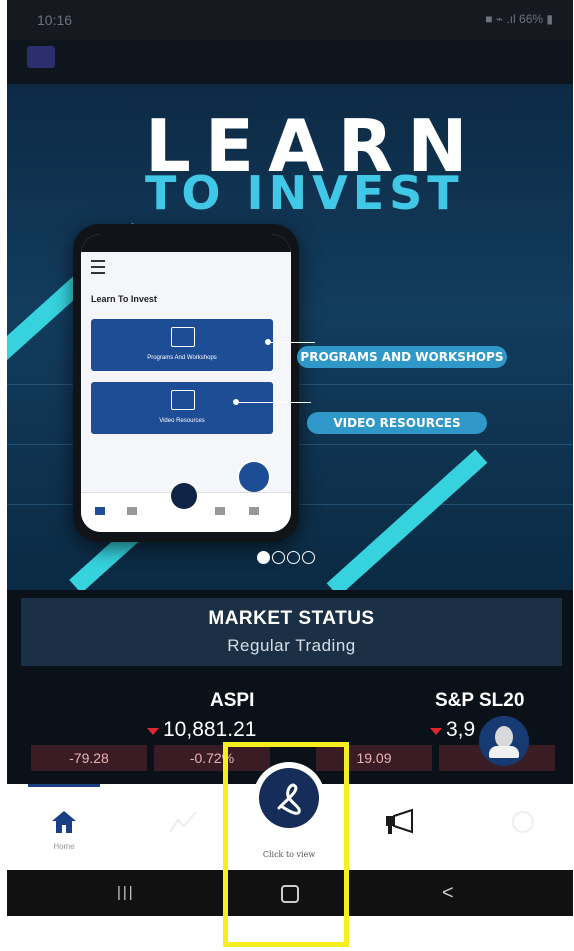 The image size is (574, 951). I want to click on mockup-bell-icon, so click(254, 511).